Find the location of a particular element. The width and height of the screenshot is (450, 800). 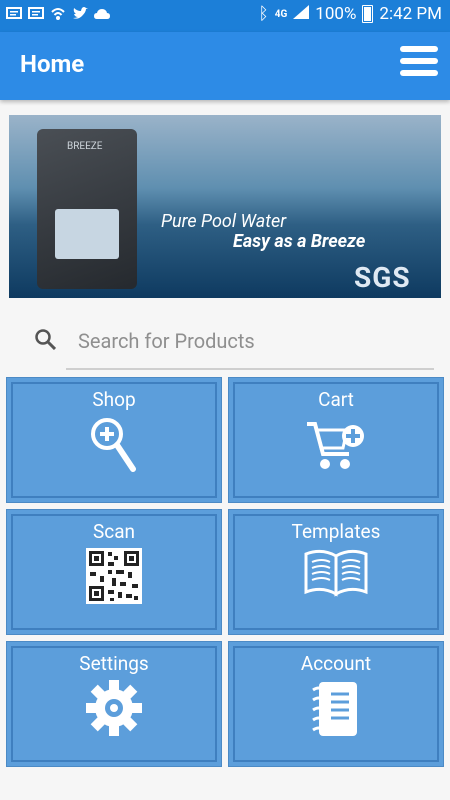

account-label: Account is located at coordinates (336, 663).